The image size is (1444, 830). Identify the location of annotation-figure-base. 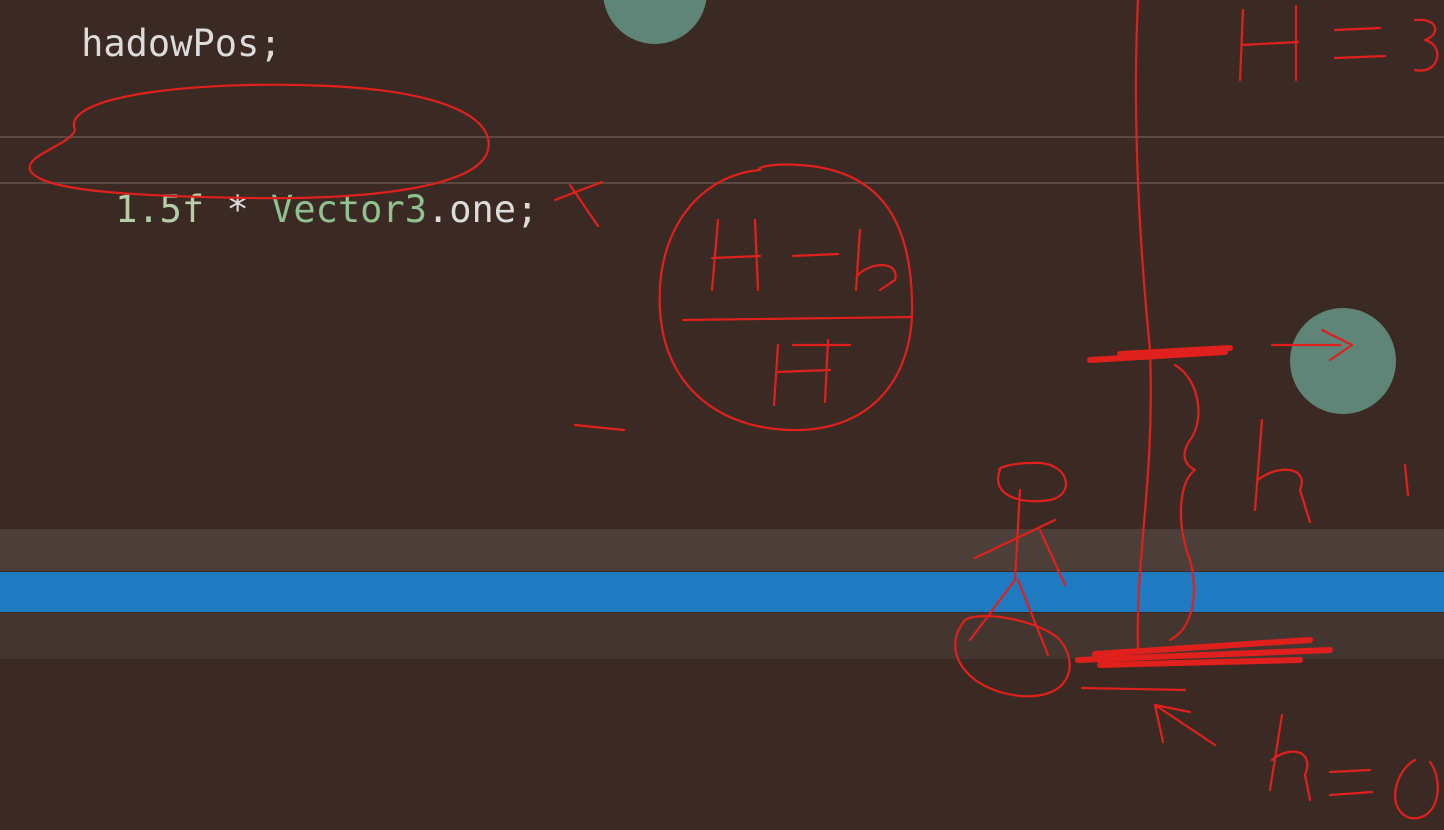
(1012, 656).